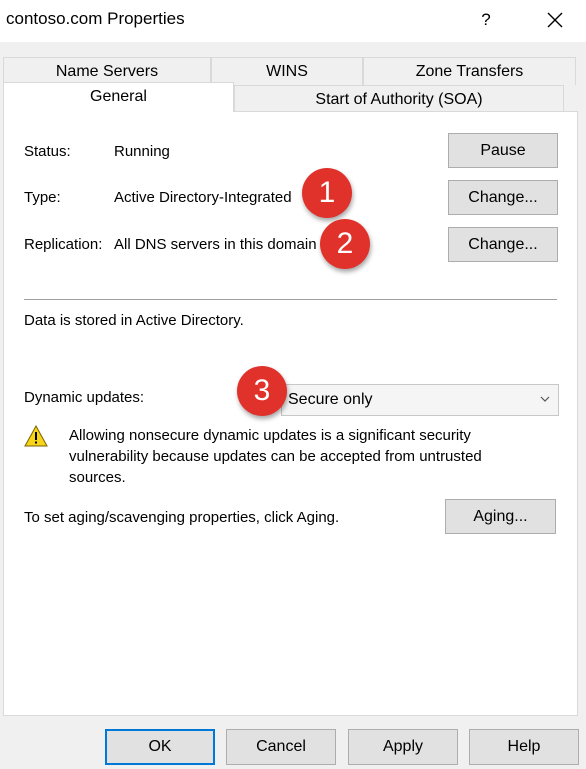 This screenshot has height=769, width=586. What do you see at coordinates (84, 397) in the screenshot?
I see `dynamic-updates-label: Dynamic updates:` at bounding box center [84, 397].